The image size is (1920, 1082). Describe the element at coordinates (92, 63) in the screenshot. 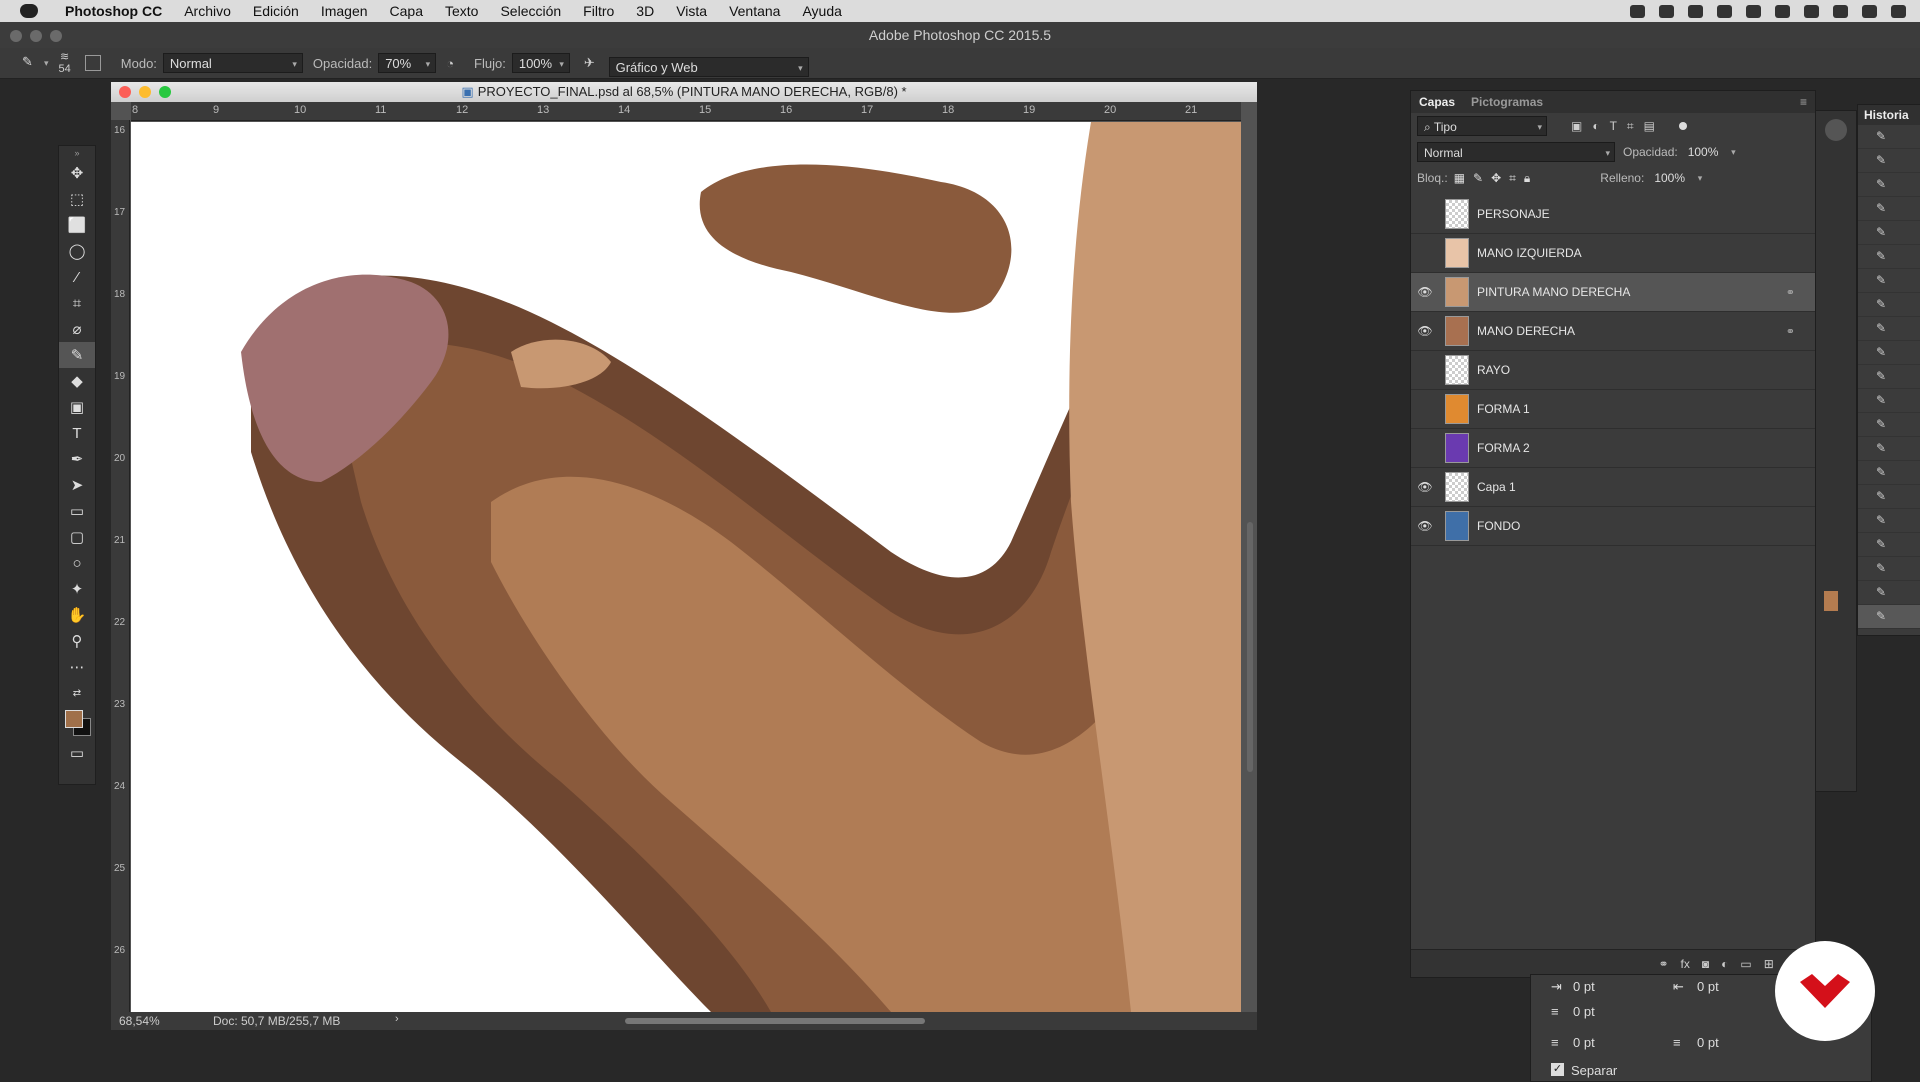

I see `brush-panel-icon` at that location.